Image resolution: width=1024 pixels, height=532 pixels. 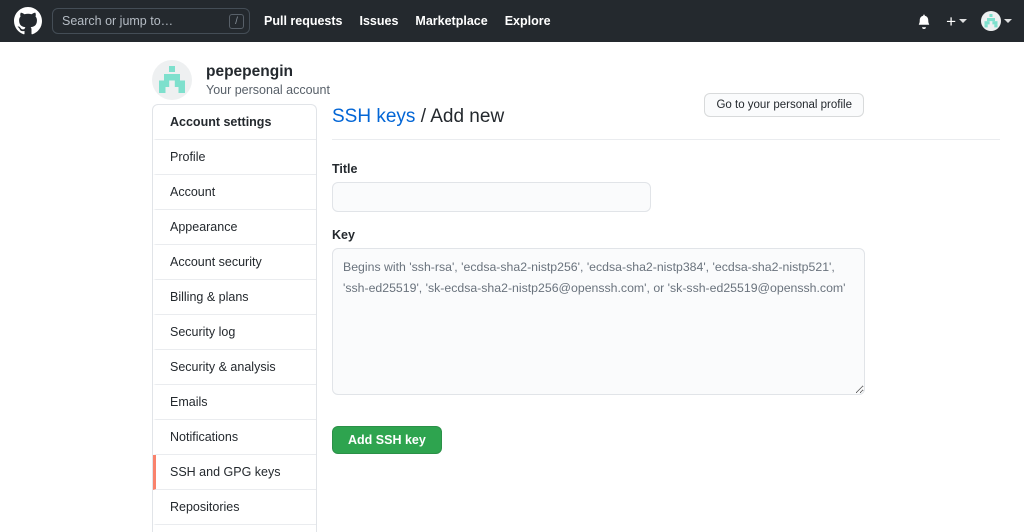 I want to click on sidebar-item-account-security: Account security, so click(x=234, y=262).